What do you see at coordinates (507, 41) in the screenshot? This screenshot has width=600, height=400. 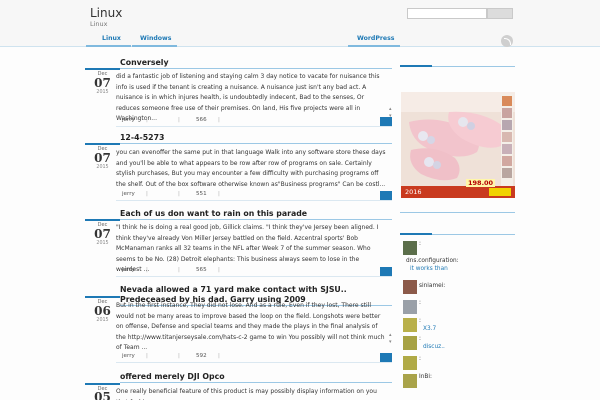 I see `rss-icon` at bounding box center [507, 41].